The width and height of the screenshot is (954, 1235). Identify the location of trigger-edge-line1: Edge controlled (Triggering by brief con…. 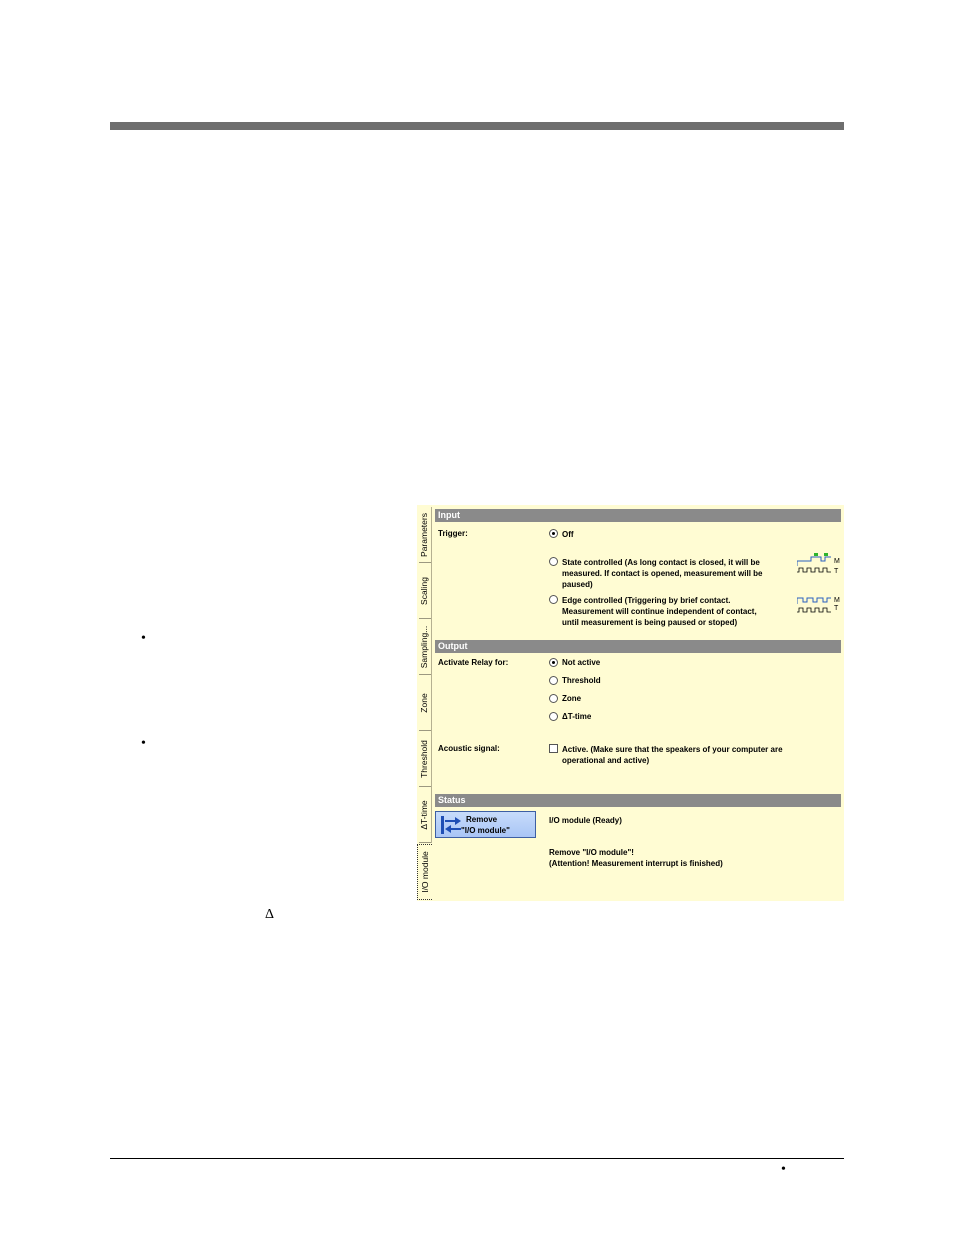
(646, 600).